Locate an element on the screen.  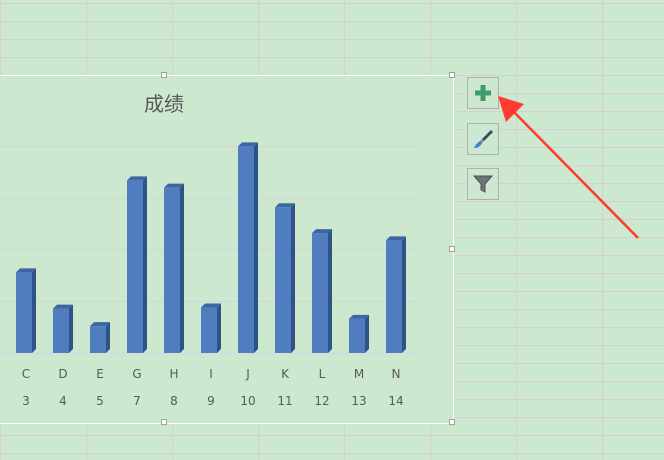
x-secondary-label: 9 is located at coordinates (211, 401).